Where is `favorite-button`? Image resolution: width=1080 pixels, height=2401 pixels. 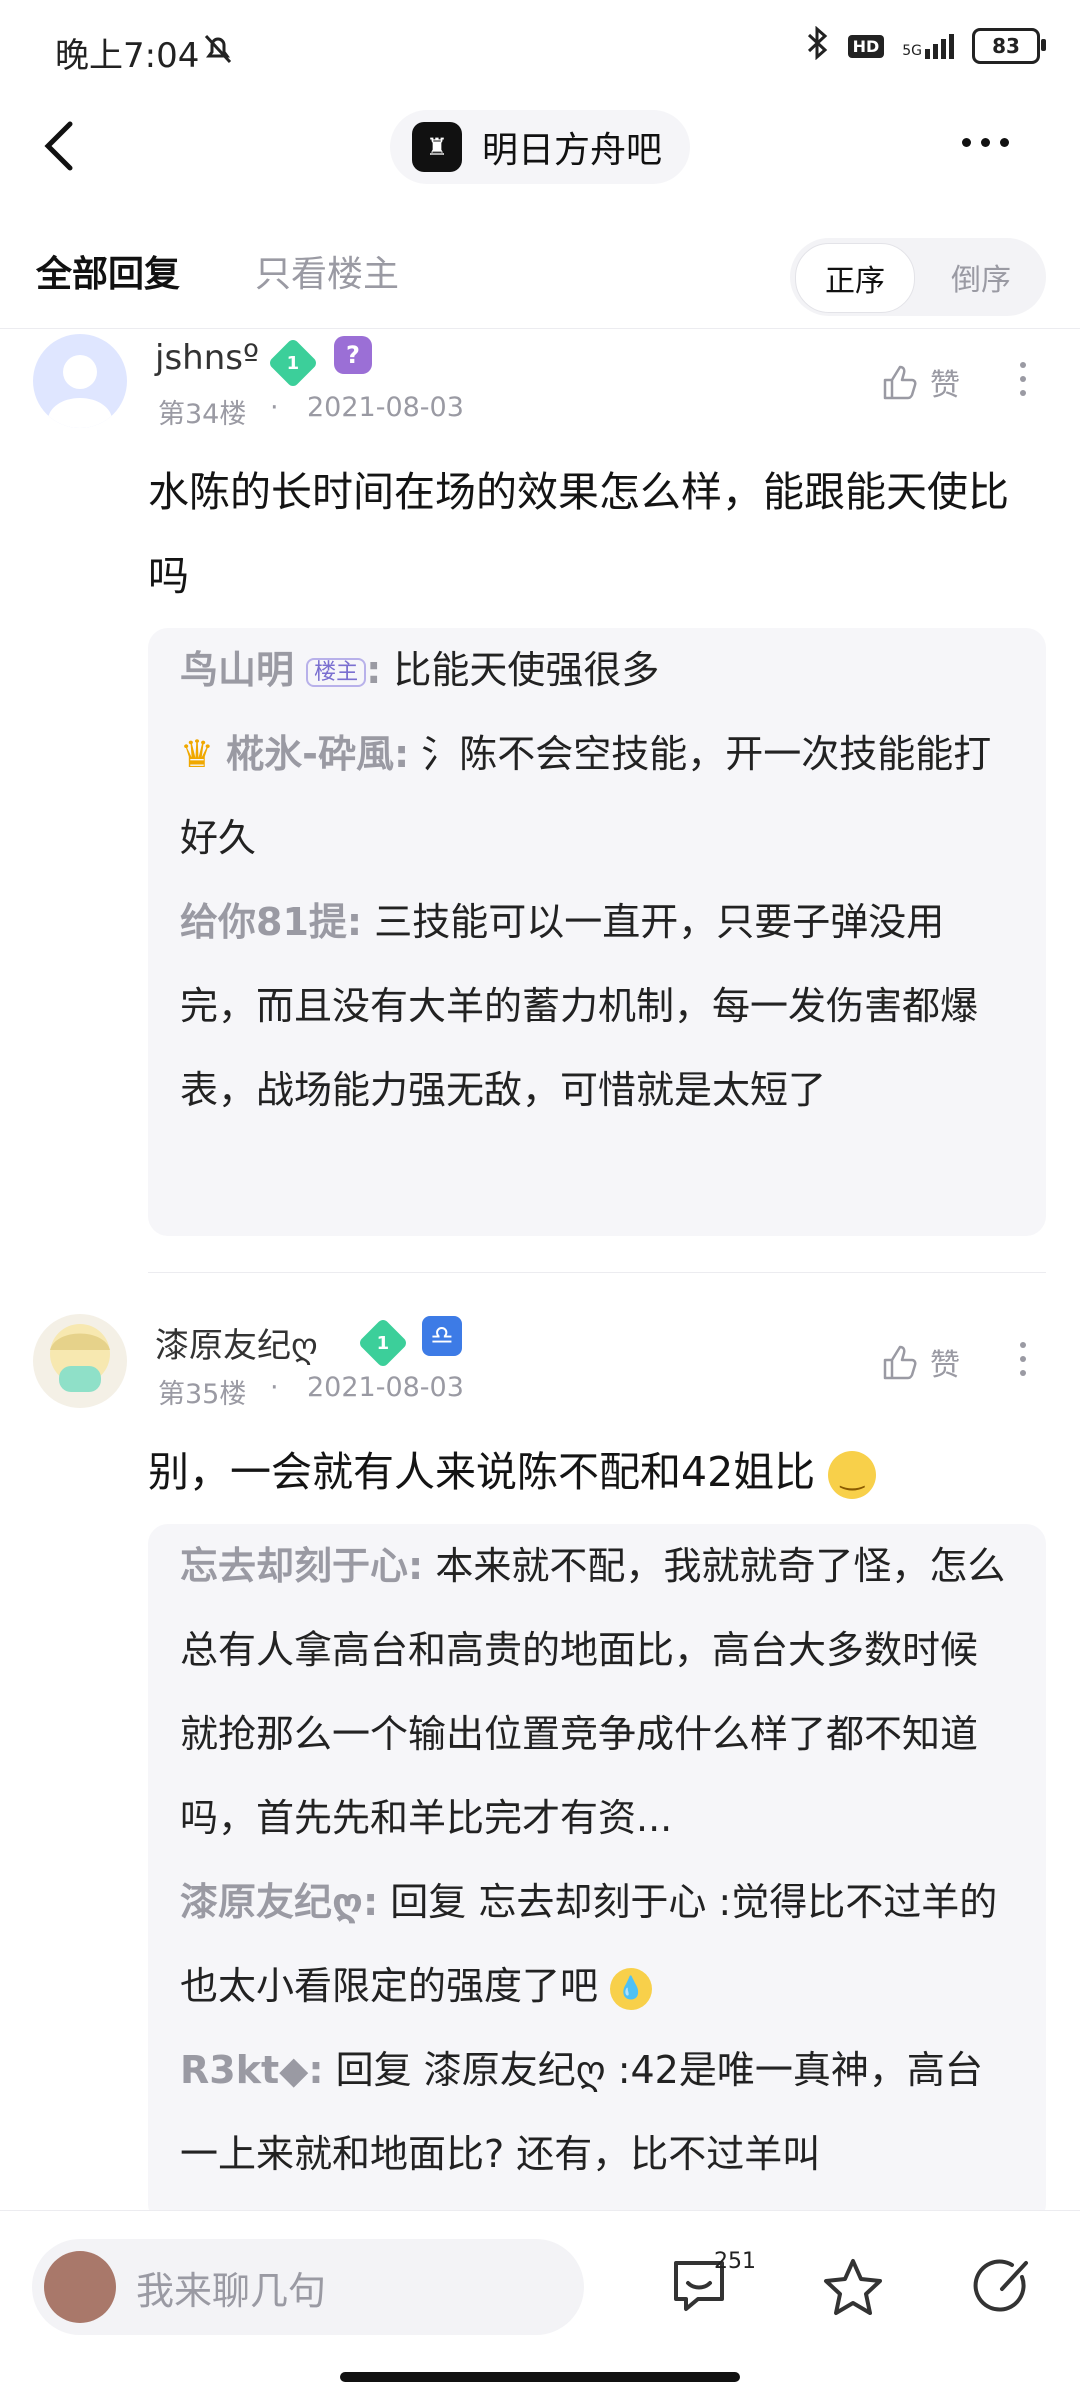 favorite-button is located at coordinates (853, 2290).